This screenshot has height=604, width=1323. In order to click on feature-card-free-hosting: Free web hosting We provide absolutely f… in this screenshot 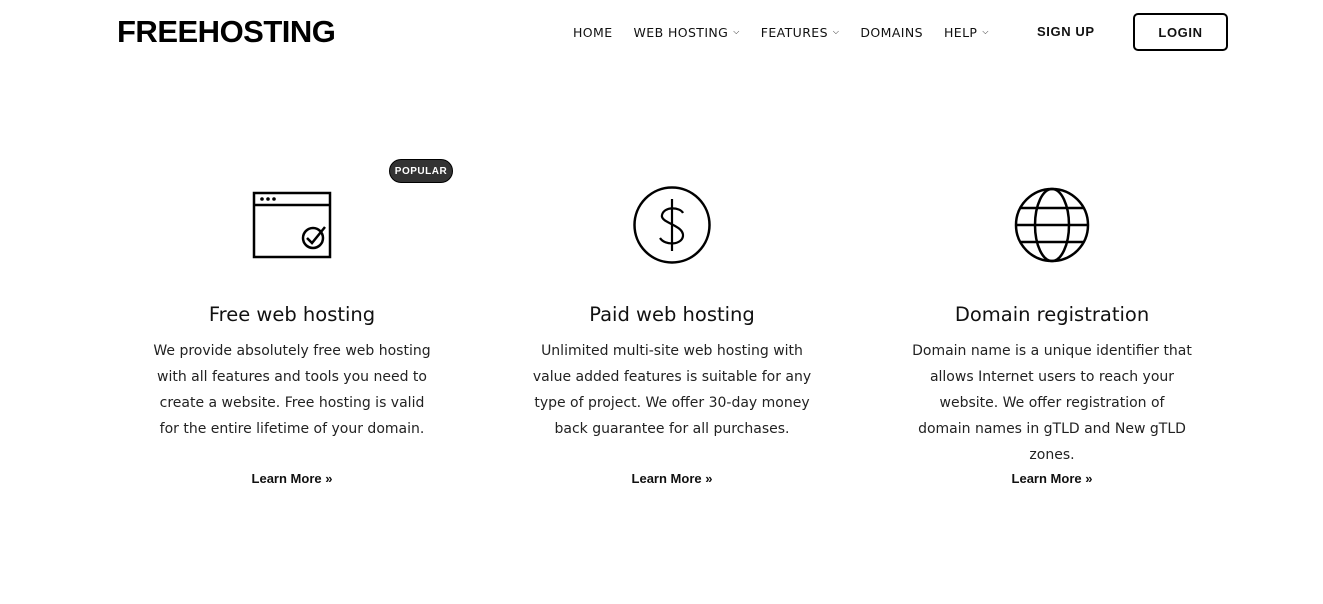, I will do `click(292, 335)`.